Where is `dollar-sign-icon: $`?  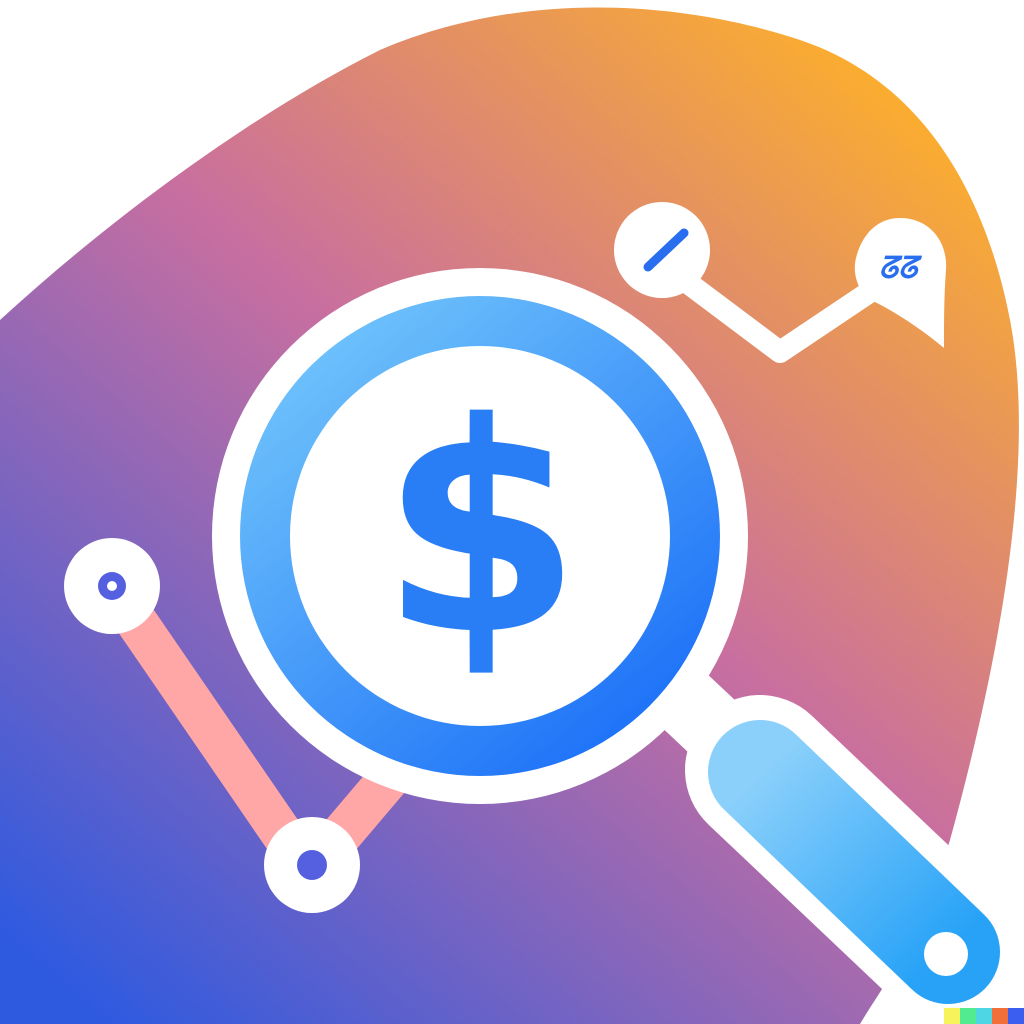 dollar-sign-icon: $ is located at coordinates (481, 530).